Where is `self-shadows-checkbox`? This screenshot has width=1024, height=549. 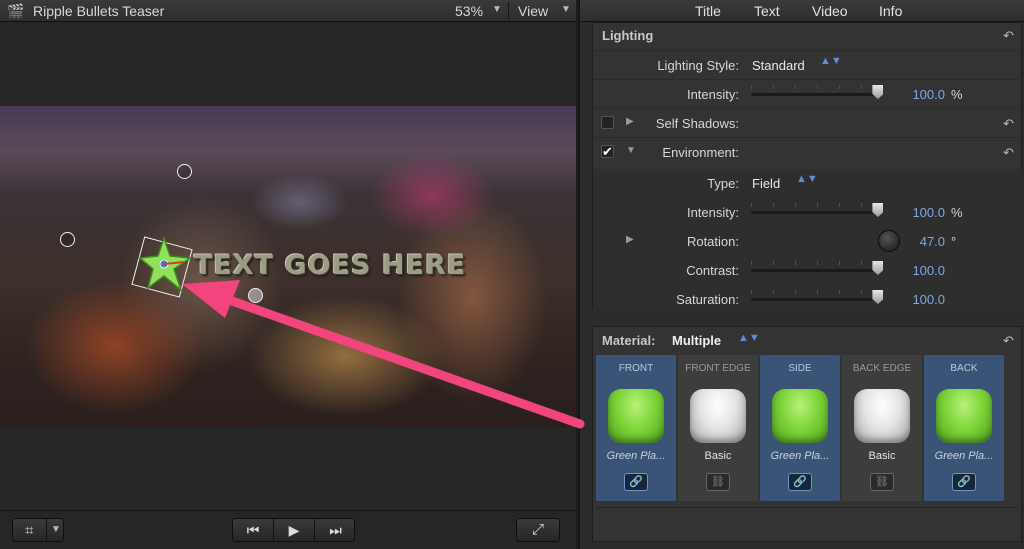 self-shadows-checkbox is located at coordinates (607, 122).